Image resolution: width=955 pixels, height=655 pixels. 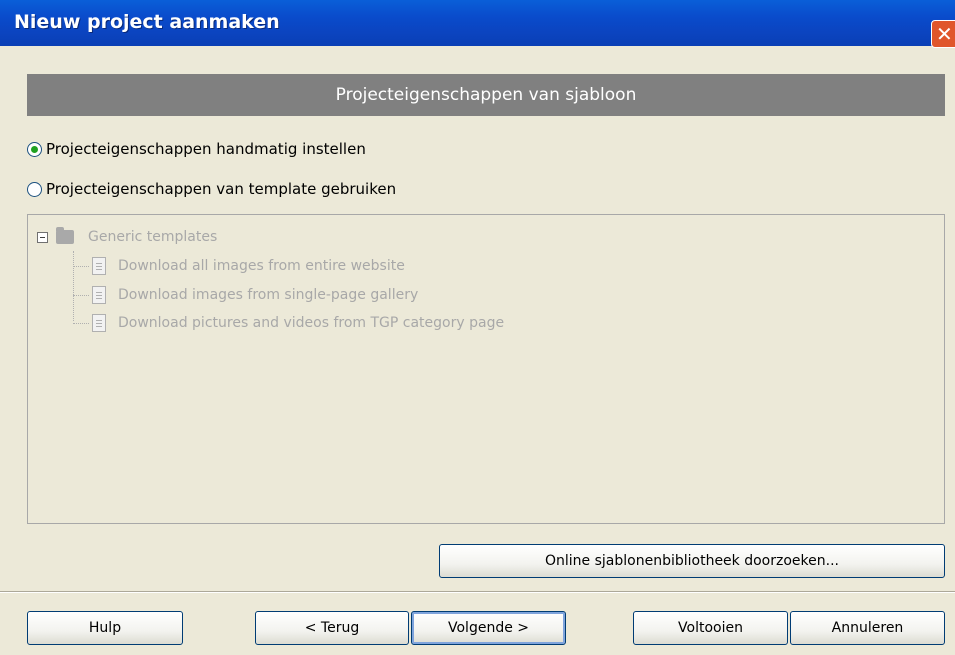 What do you see at coordinates (153, 237) in the screenshot?
I see `tree-root-label: Generic templates` at bounding box center [153, 237].